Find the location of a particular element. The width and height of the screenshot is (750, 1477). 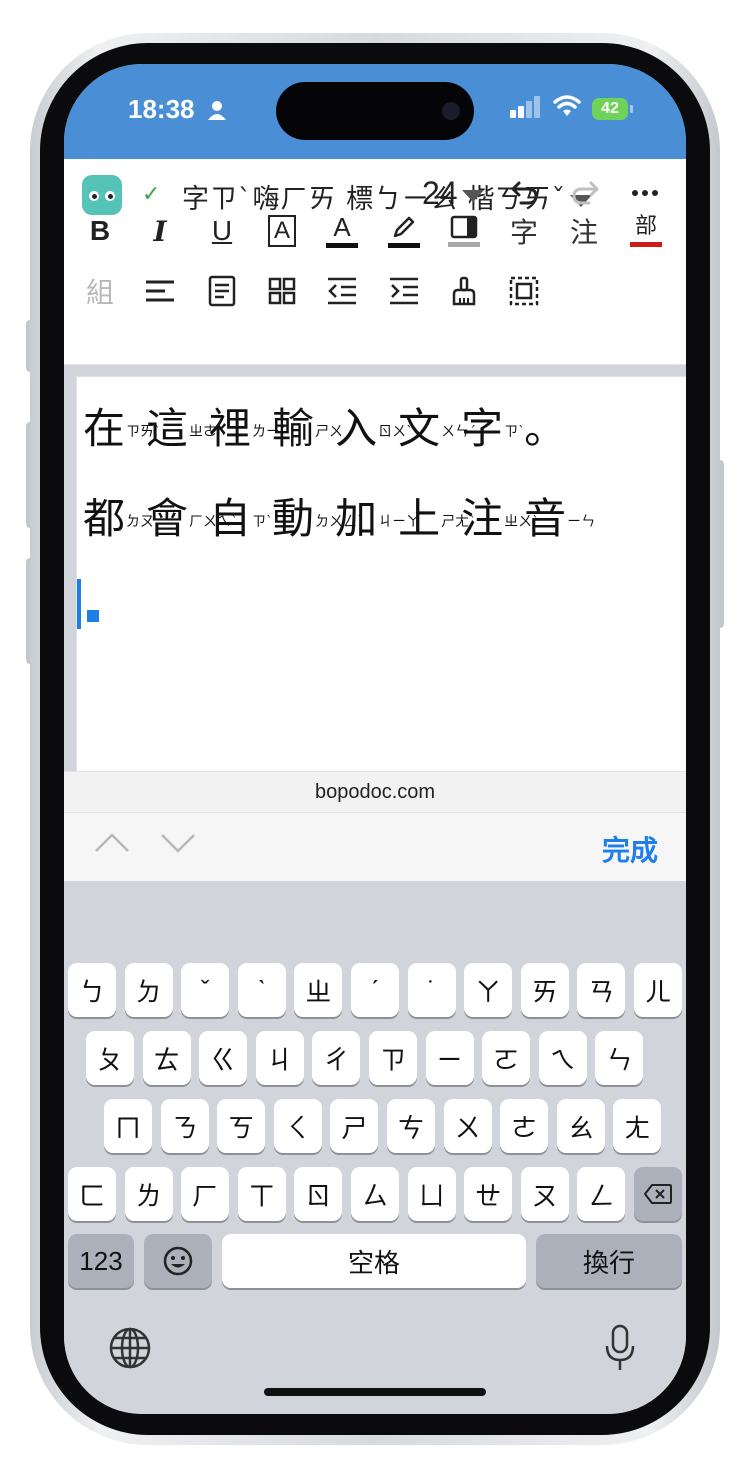

hanzi-char: 文ㄨㄣˊ is located at coordinates (437, 425).